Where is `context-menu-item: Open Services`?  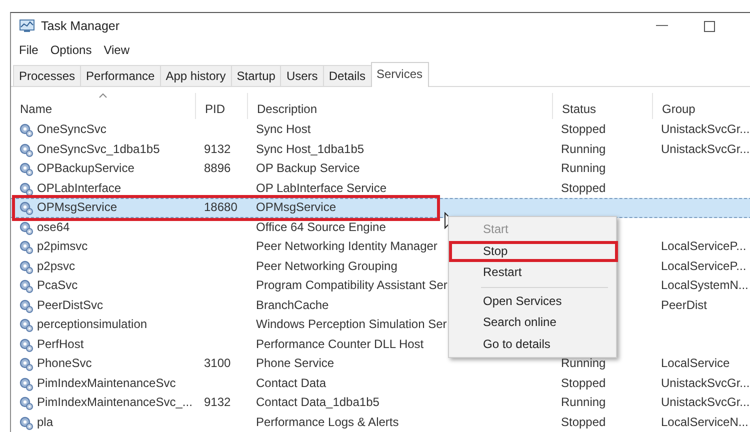 context-menu-item: Open Services is located at coordinates (532, 301).